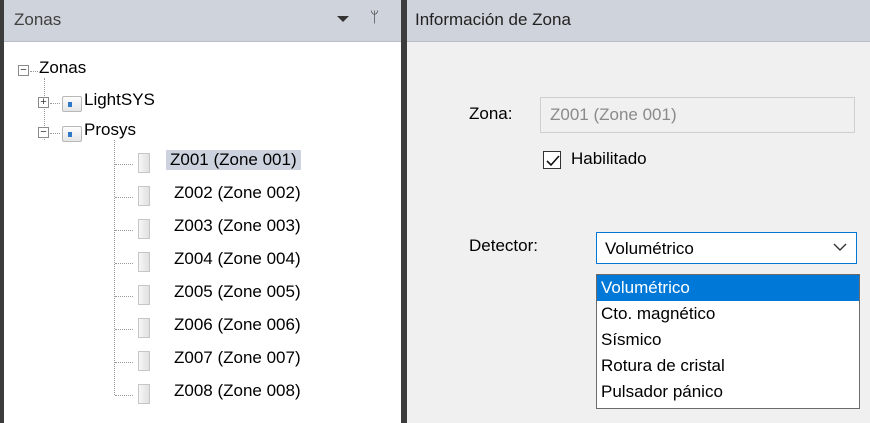 The image size is (870, 423). Describe the element at coordinates (728, 392) in the screenshot. I see `detector-option: Pulsador pánico` at that location.